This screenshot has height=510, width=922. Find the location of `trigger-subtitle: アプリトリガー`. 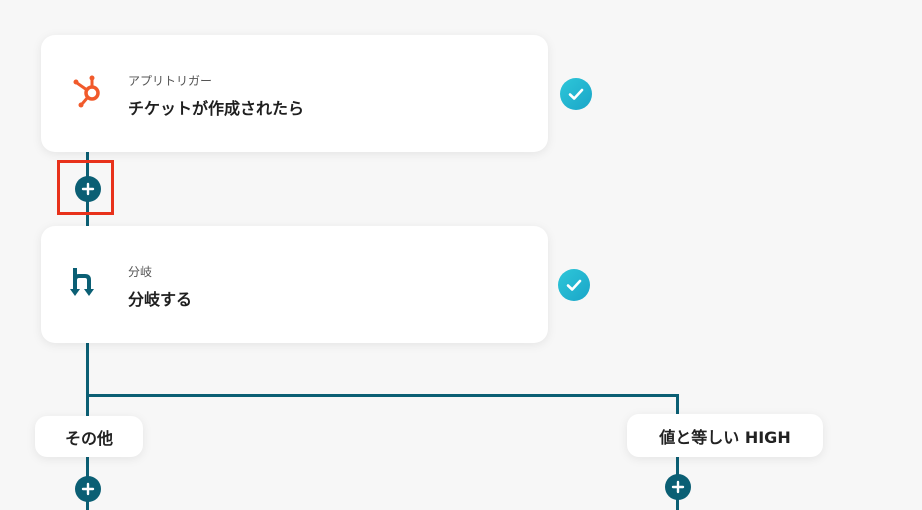

trigger-subtitle: アプリトリガー is located at coordinates (170, 81).